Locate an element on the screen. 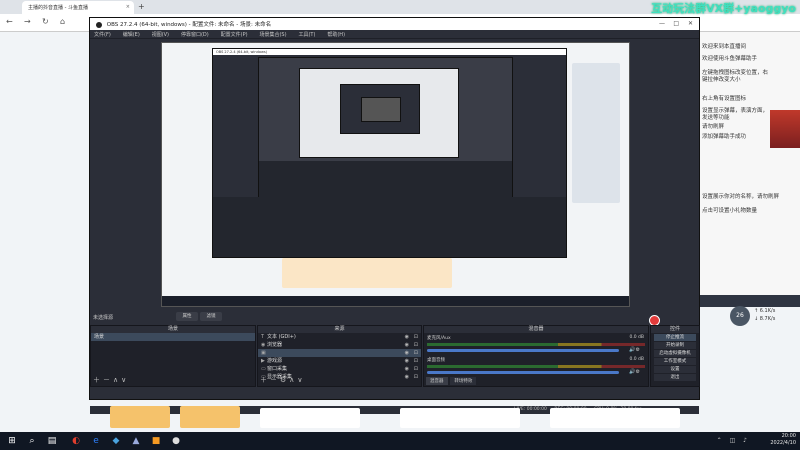 This screenshot has width=800, height=450. source-item: ◉ 浏览器 ◉ ⊡ is located at coordinates (339, 345).